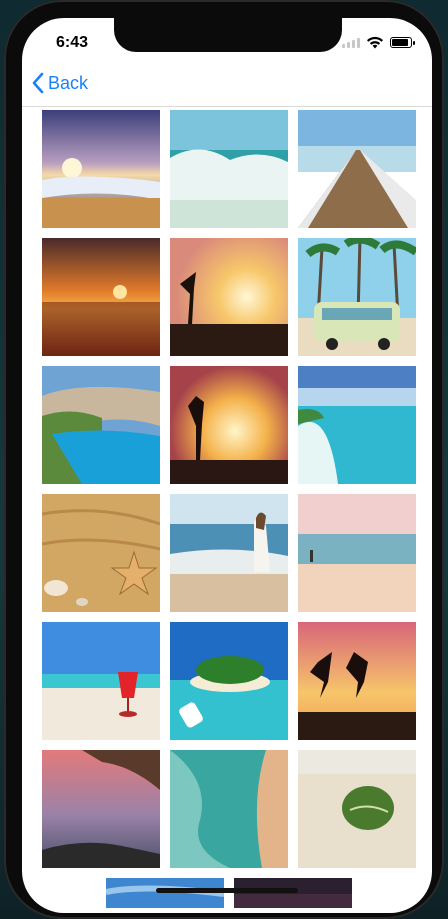  I want to click on back-button: Back, so click(60, 83).